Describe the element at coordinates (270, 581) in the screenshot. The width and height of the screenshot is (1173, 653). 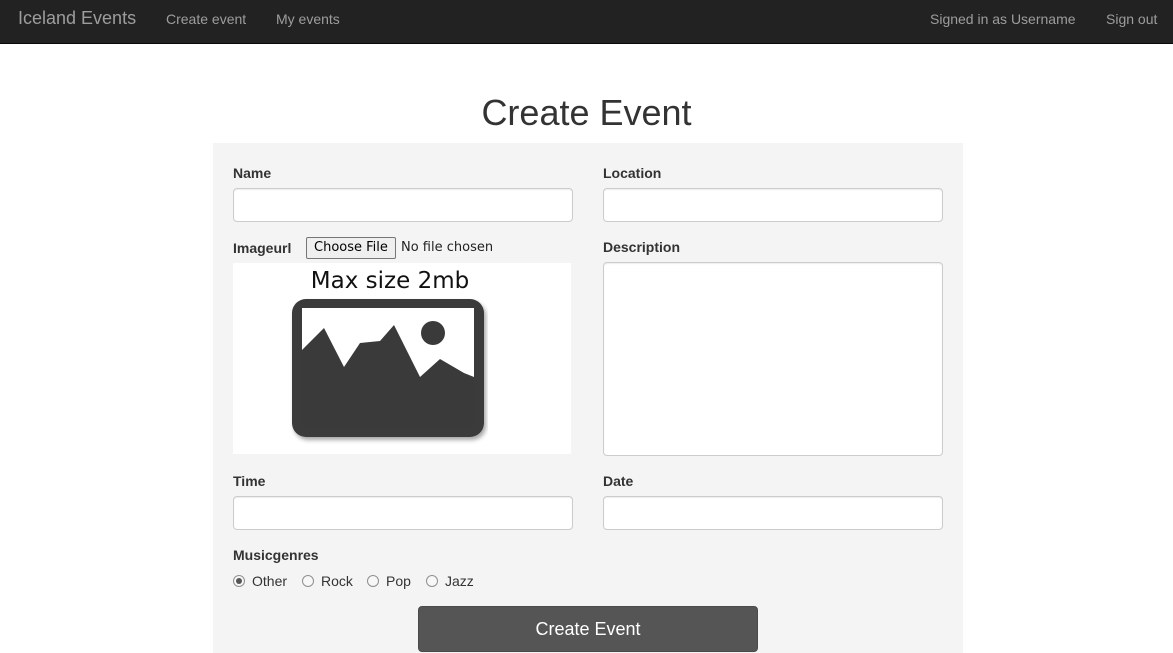
I see `genre-label-other: Other` at that location.